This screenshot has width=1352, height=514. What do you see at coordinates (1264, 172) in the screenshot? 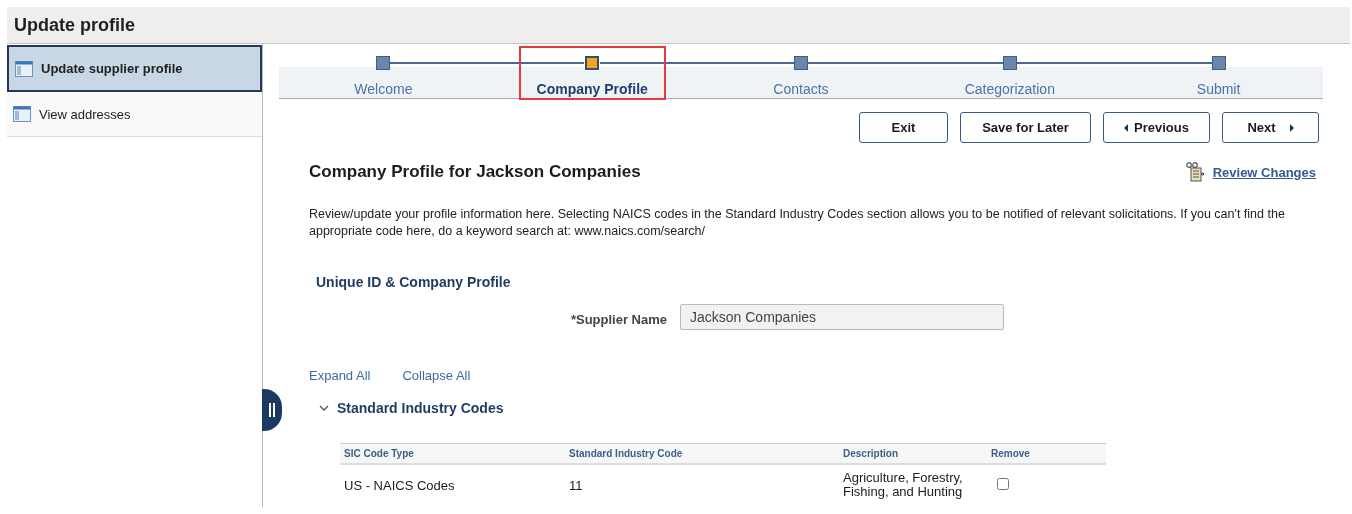
I see `review-changes-link: Review Changes` at bounding box center [1264, 172].